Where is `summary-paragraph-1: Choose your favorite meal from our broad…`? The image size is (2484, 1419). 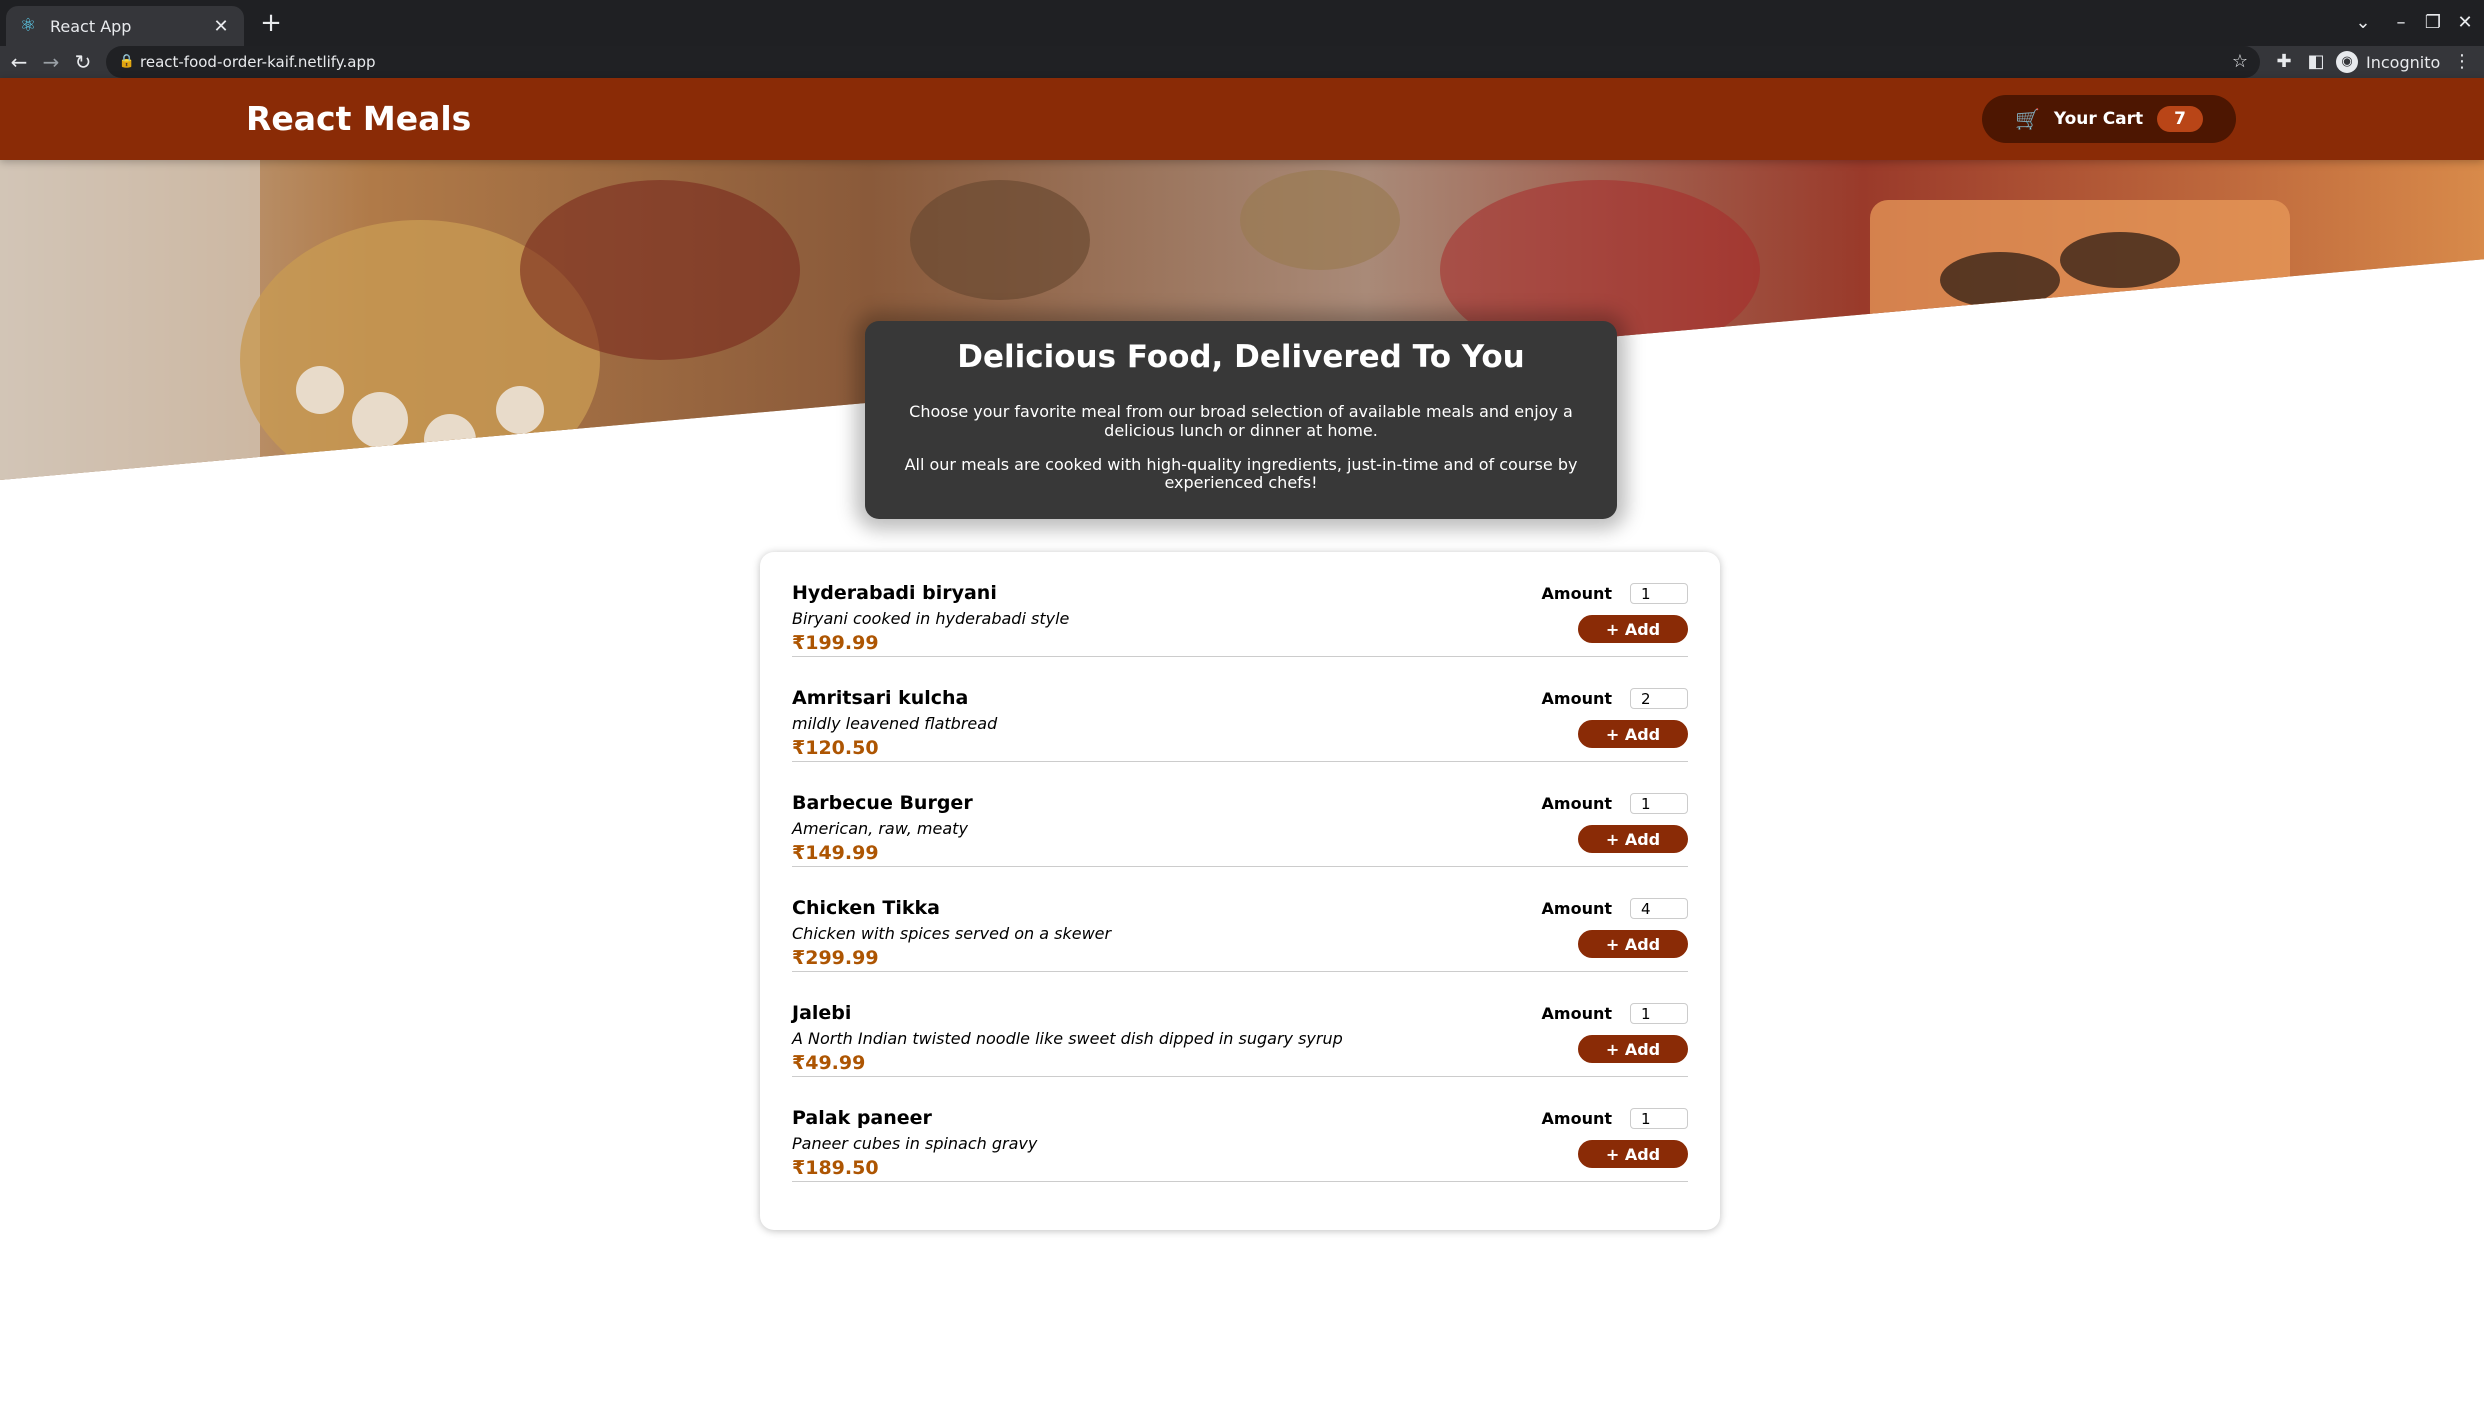 summary-paragraph-1: Choose your favorite meal from our broad… is located at coordinates (1241, 421).